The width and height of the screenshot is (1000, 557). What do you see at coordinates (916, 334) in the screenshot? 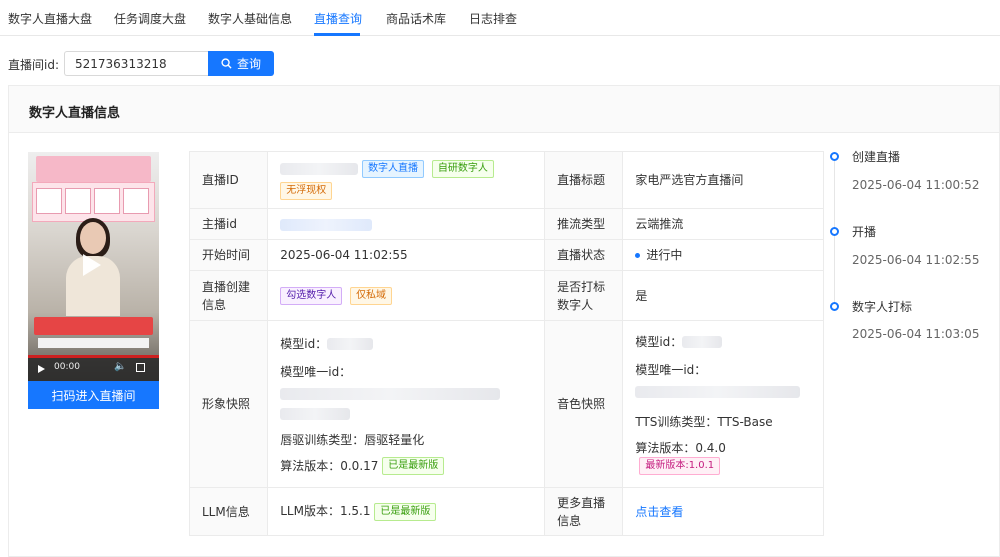
I see `timeline-time: 2025-06-04 11:03:05` at bounding box center [916, 334].